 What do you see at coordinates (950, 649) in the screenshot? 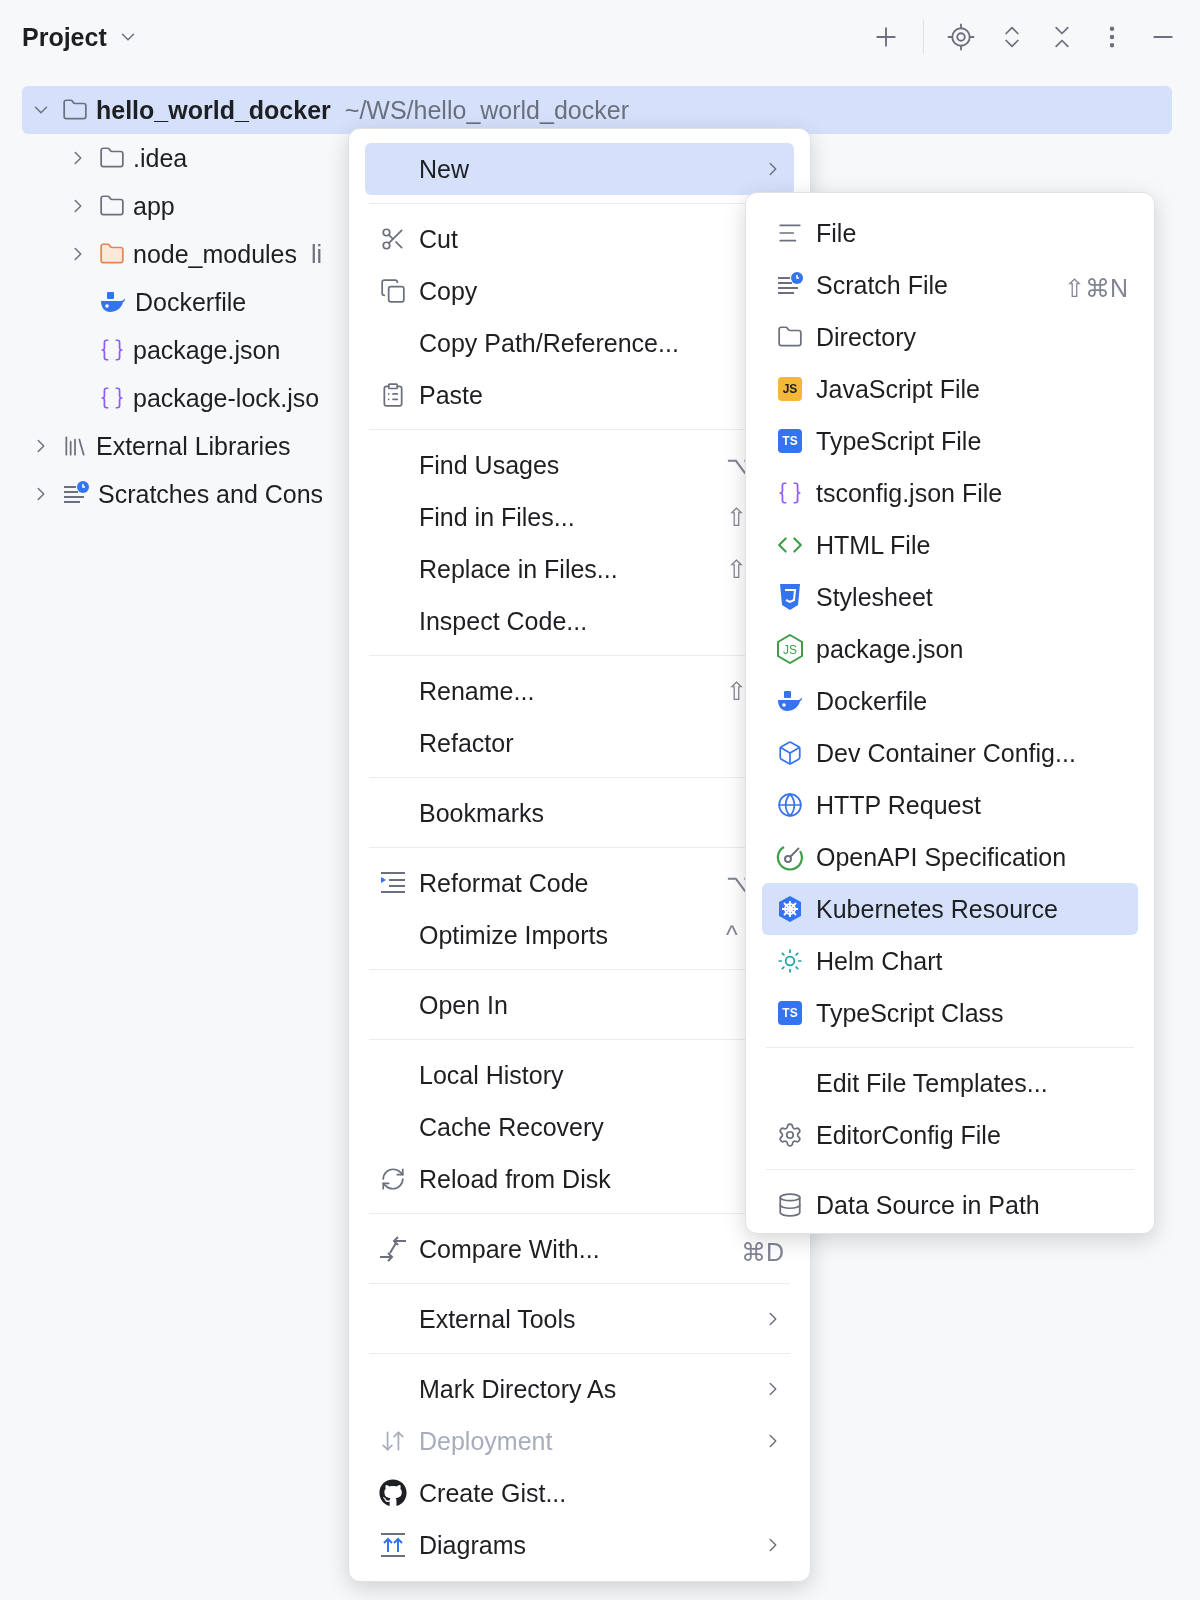
I see `menu-item: JS package.json` at bounding box center [950, 649].